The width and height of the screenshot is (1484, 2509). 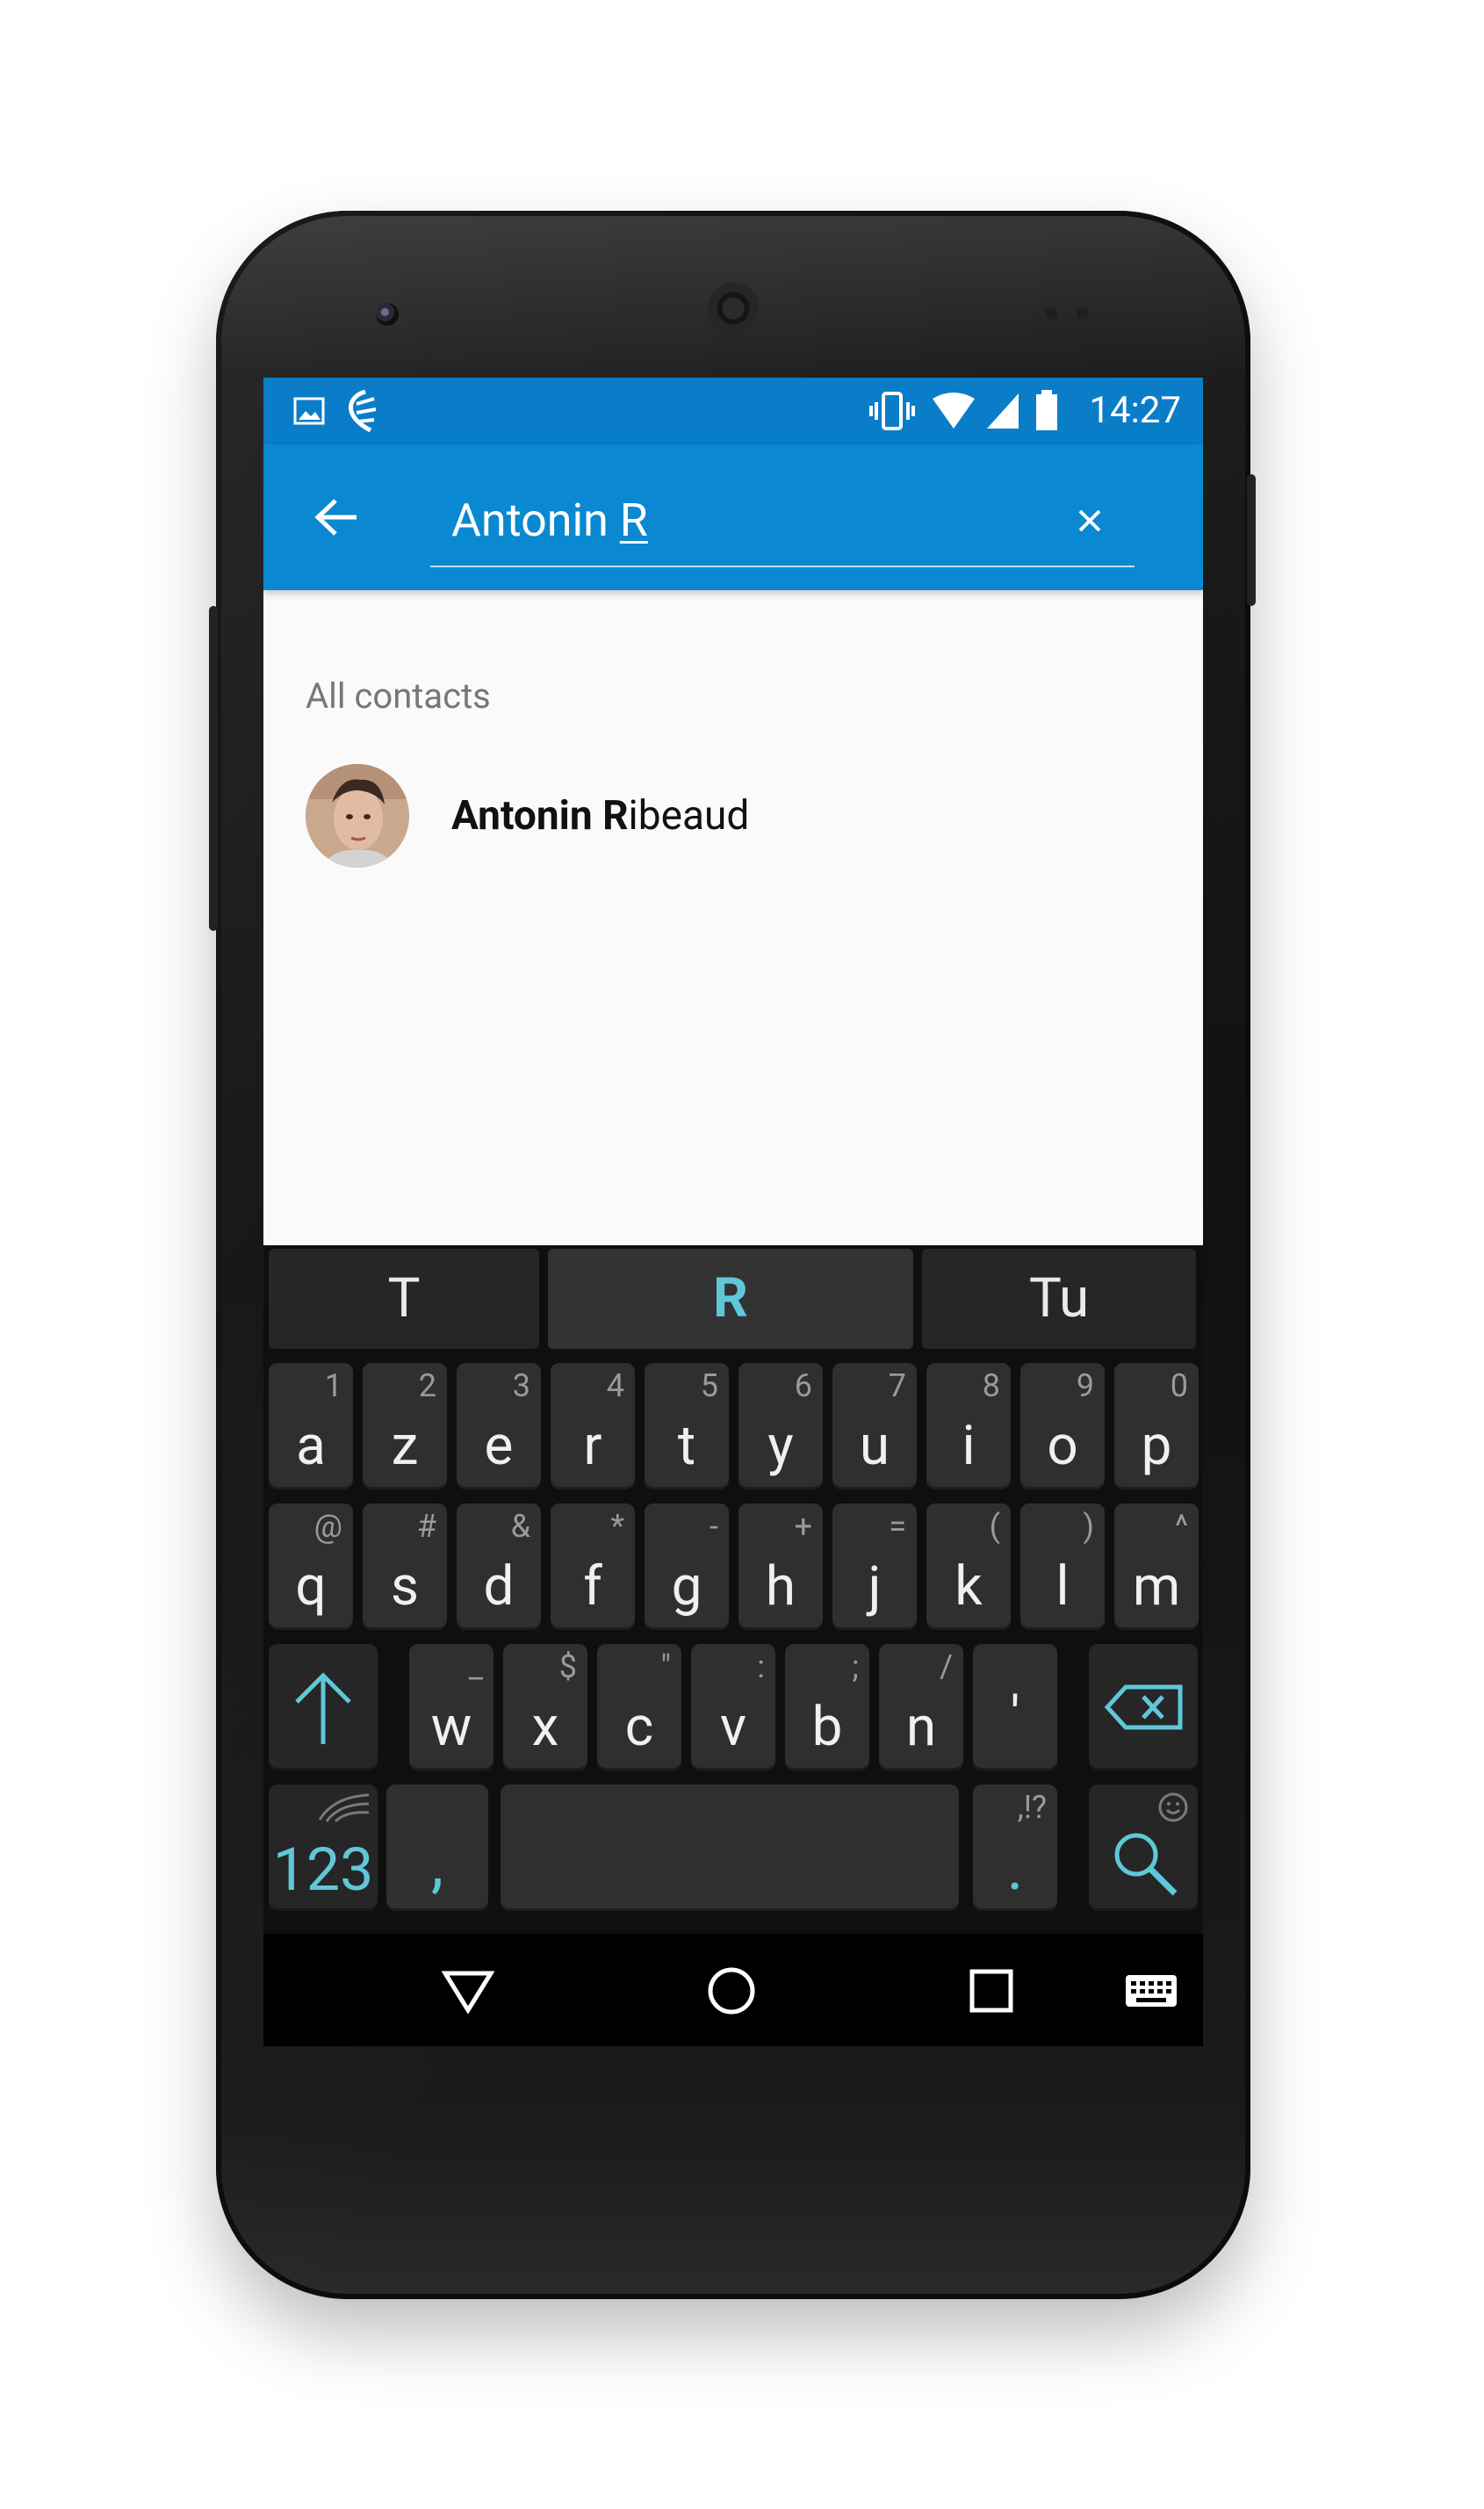 I want to click on key-sub-label: @, so click(x=327, y=1526).